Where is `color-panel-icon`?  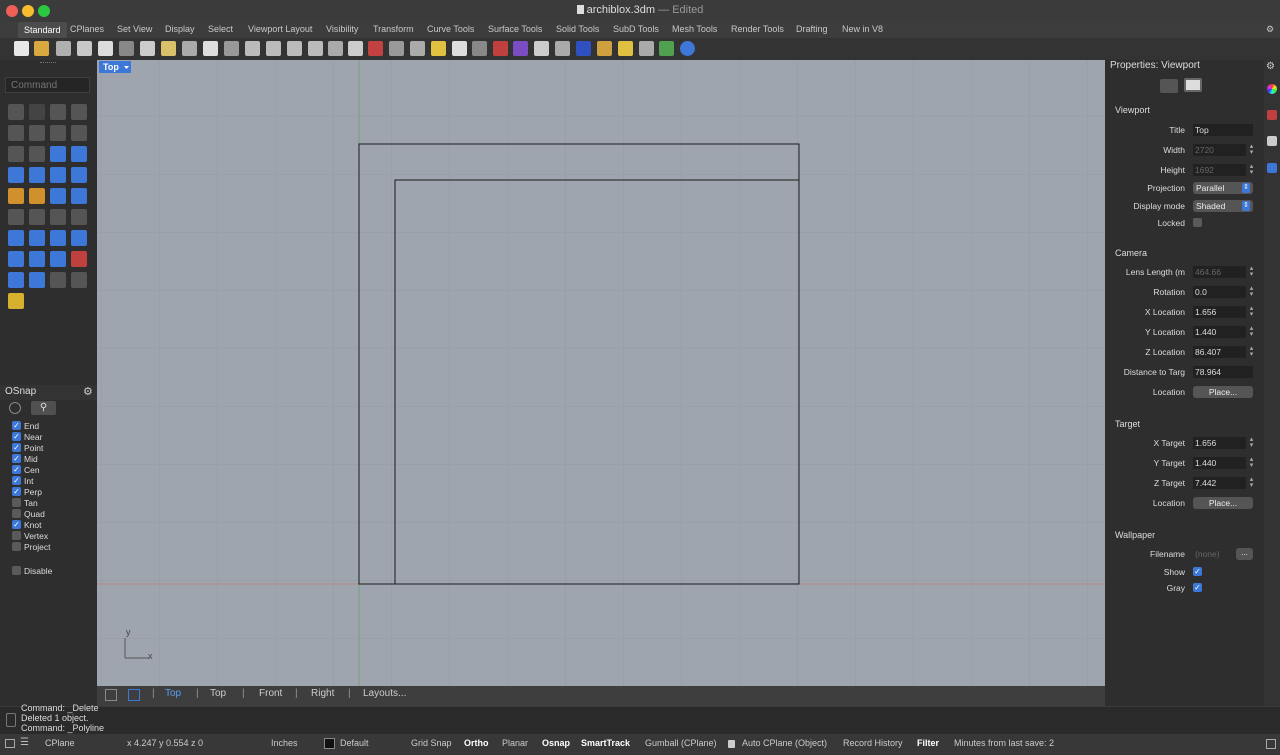
color-panel-icon is located at coordinates (1272, 89).